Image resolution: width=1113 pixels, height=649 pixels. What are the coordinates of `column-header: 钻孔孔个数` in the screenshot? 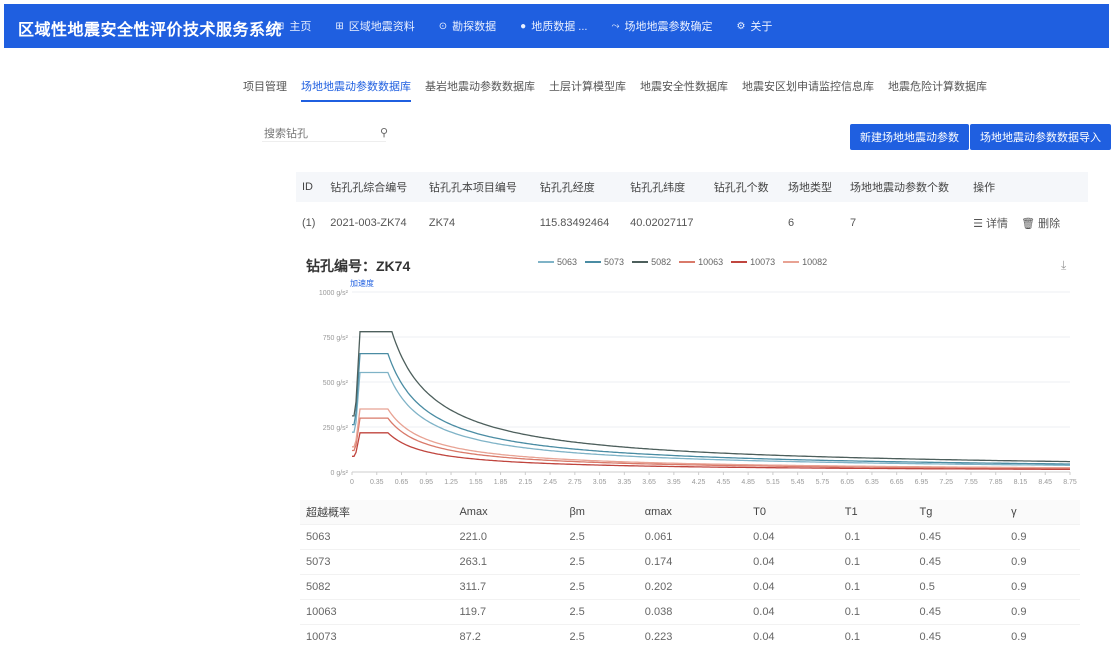 It's located at (745, 187).